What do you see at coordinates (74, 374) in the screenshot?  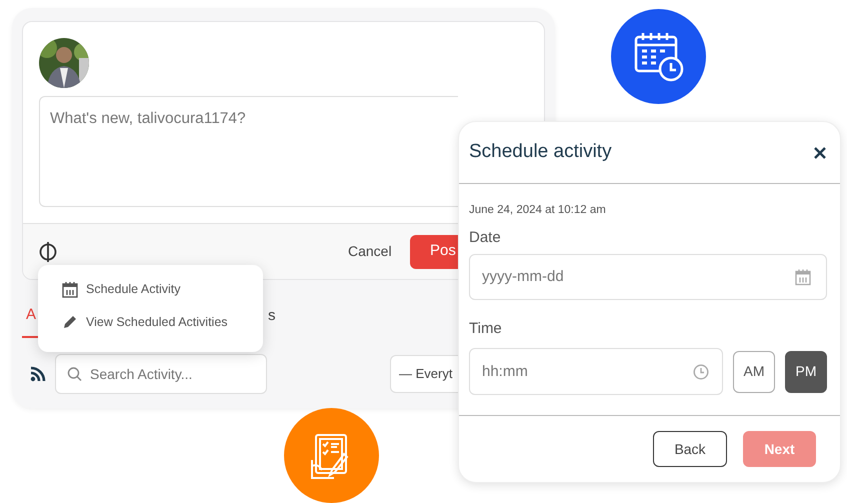 I see `search-icon` at bounding box center [74, 374].